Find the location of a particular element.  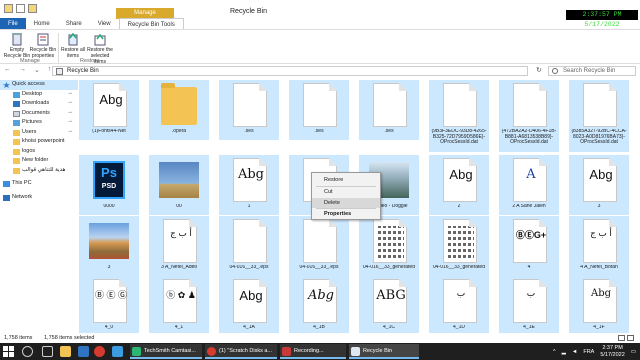

file-label: 4 A_Nefel_Botan is located at coordinates (599, 267).